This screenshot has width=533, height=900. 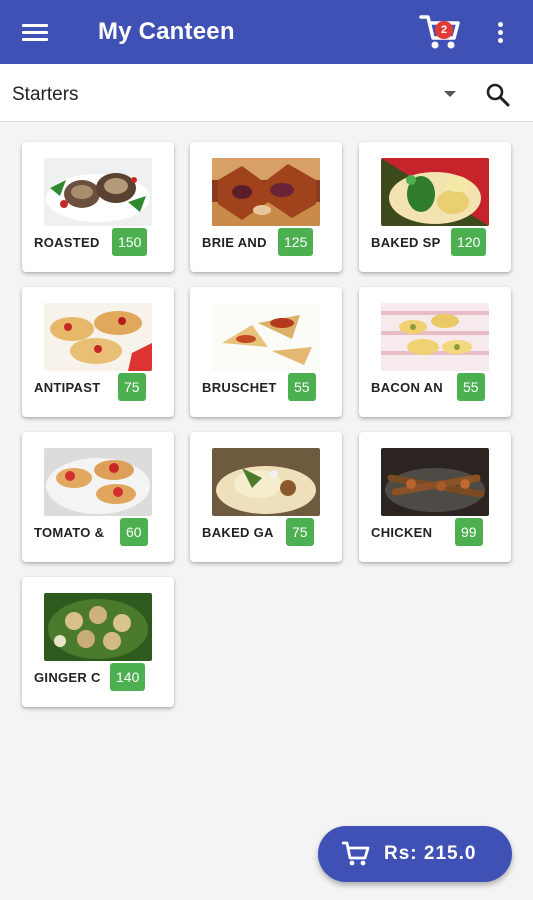 I want to click on food-card: ROASTED 150, so click(x=98, y=207).